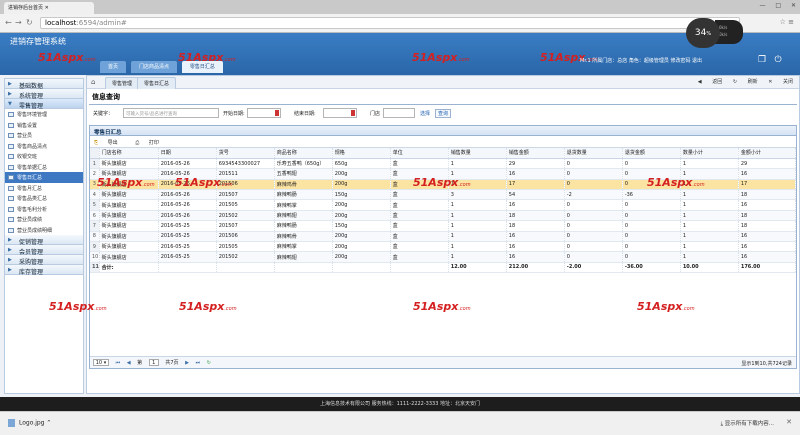  I want to click on table-row: 8 街头旗舰店 2016-05-25 201506 麻辣鸭骨 200g 盒 1 16 0 0 1 16, so click(443, 237).